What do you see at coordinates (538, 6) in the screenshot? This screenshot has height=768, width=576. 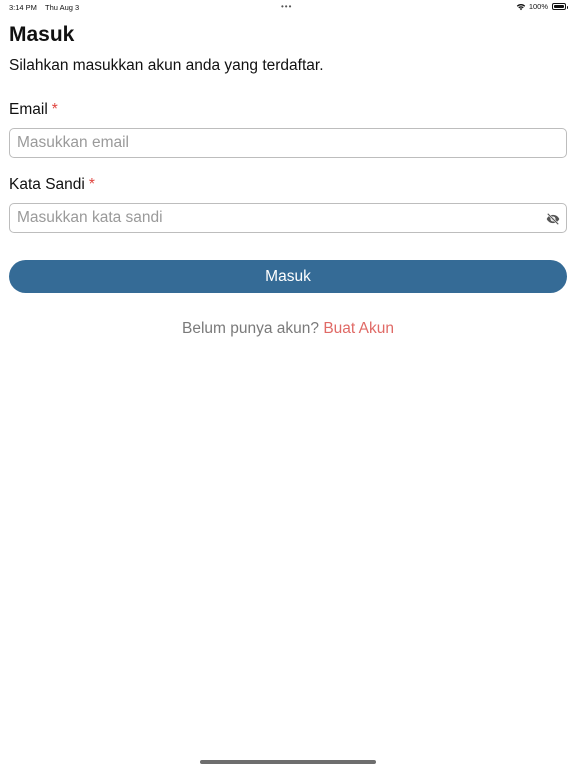 I see `battery-percent: 100%` at bounding box center [538, 6].